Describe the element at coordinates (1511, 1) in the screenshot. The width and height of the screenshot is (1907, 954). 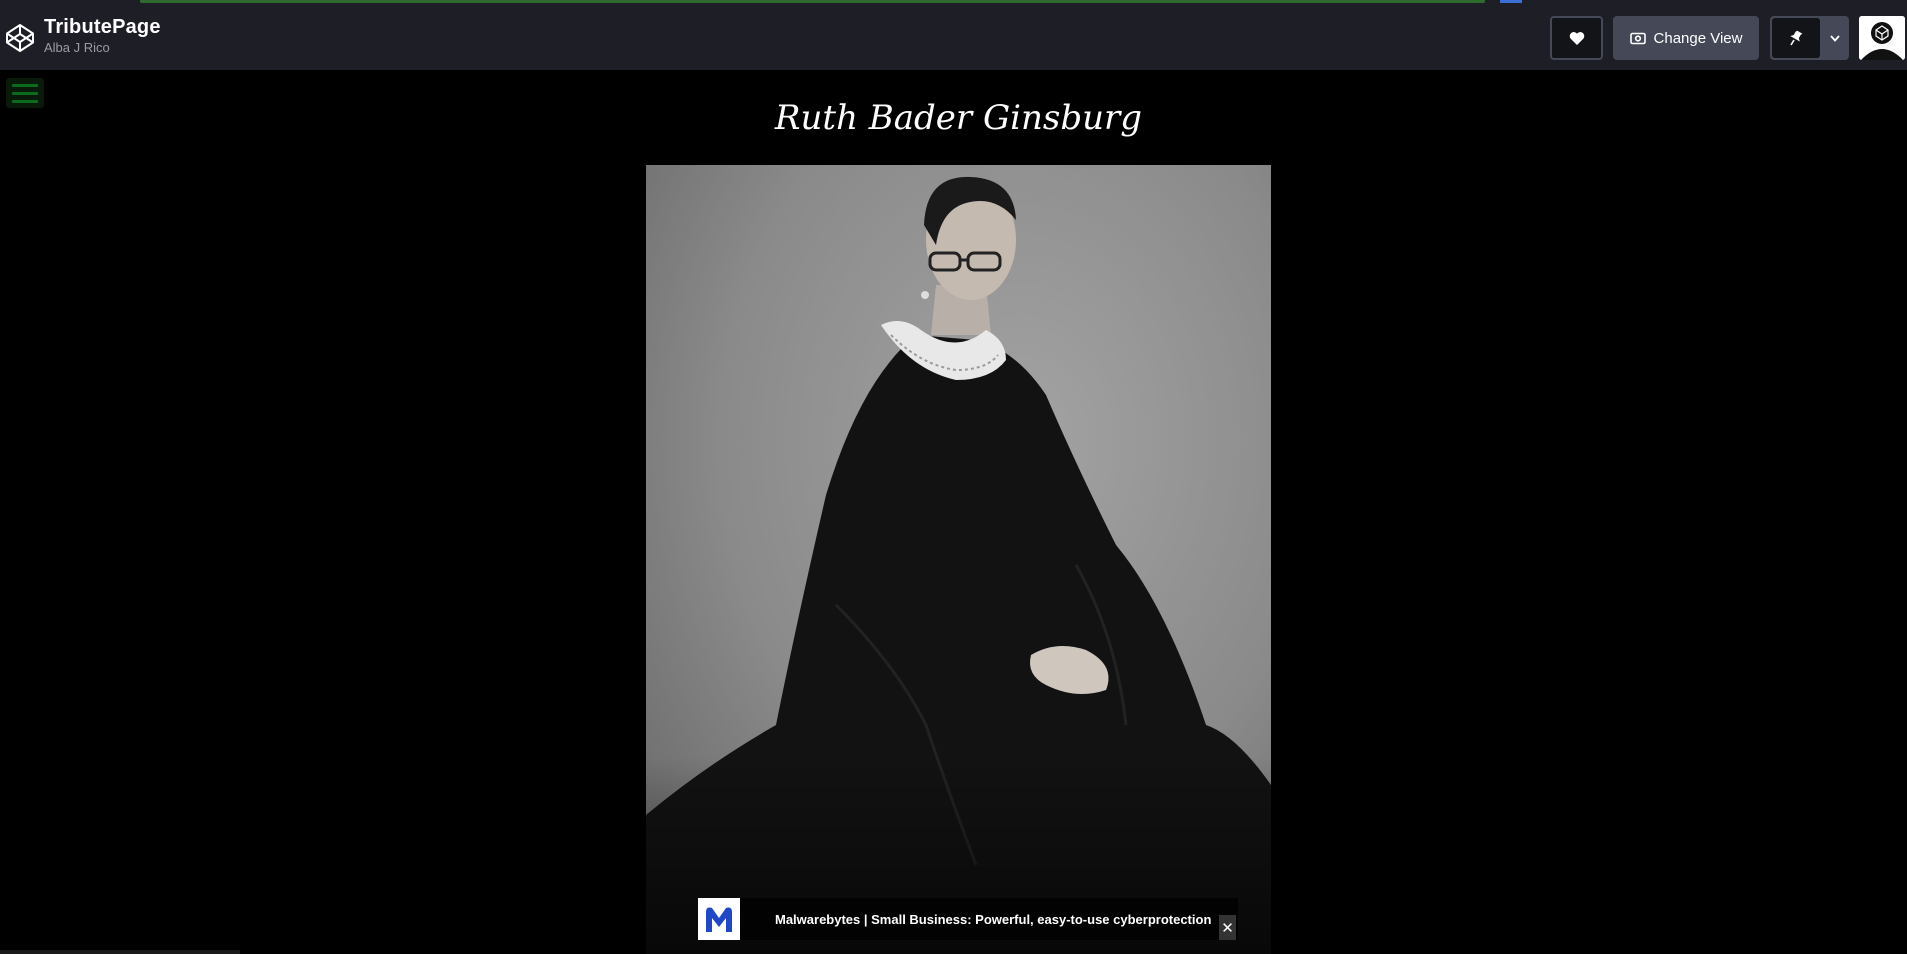
I see `loading-bar-accent` at that location.